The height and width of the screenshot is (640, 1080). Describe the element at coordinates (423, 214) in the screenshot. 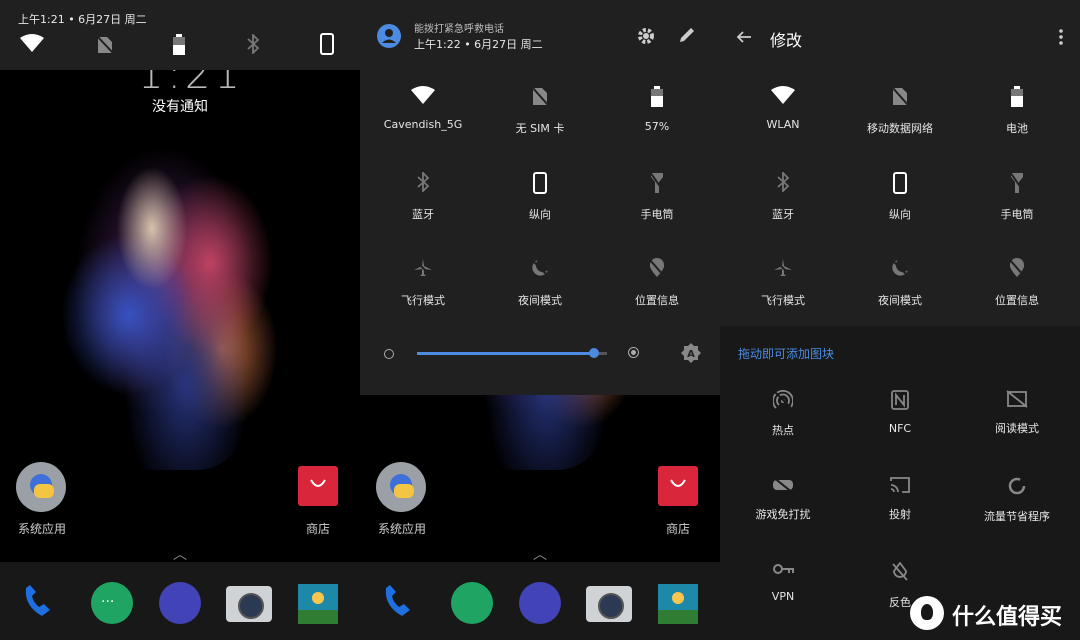

I see `tile-label: 蓝牙` at that location.